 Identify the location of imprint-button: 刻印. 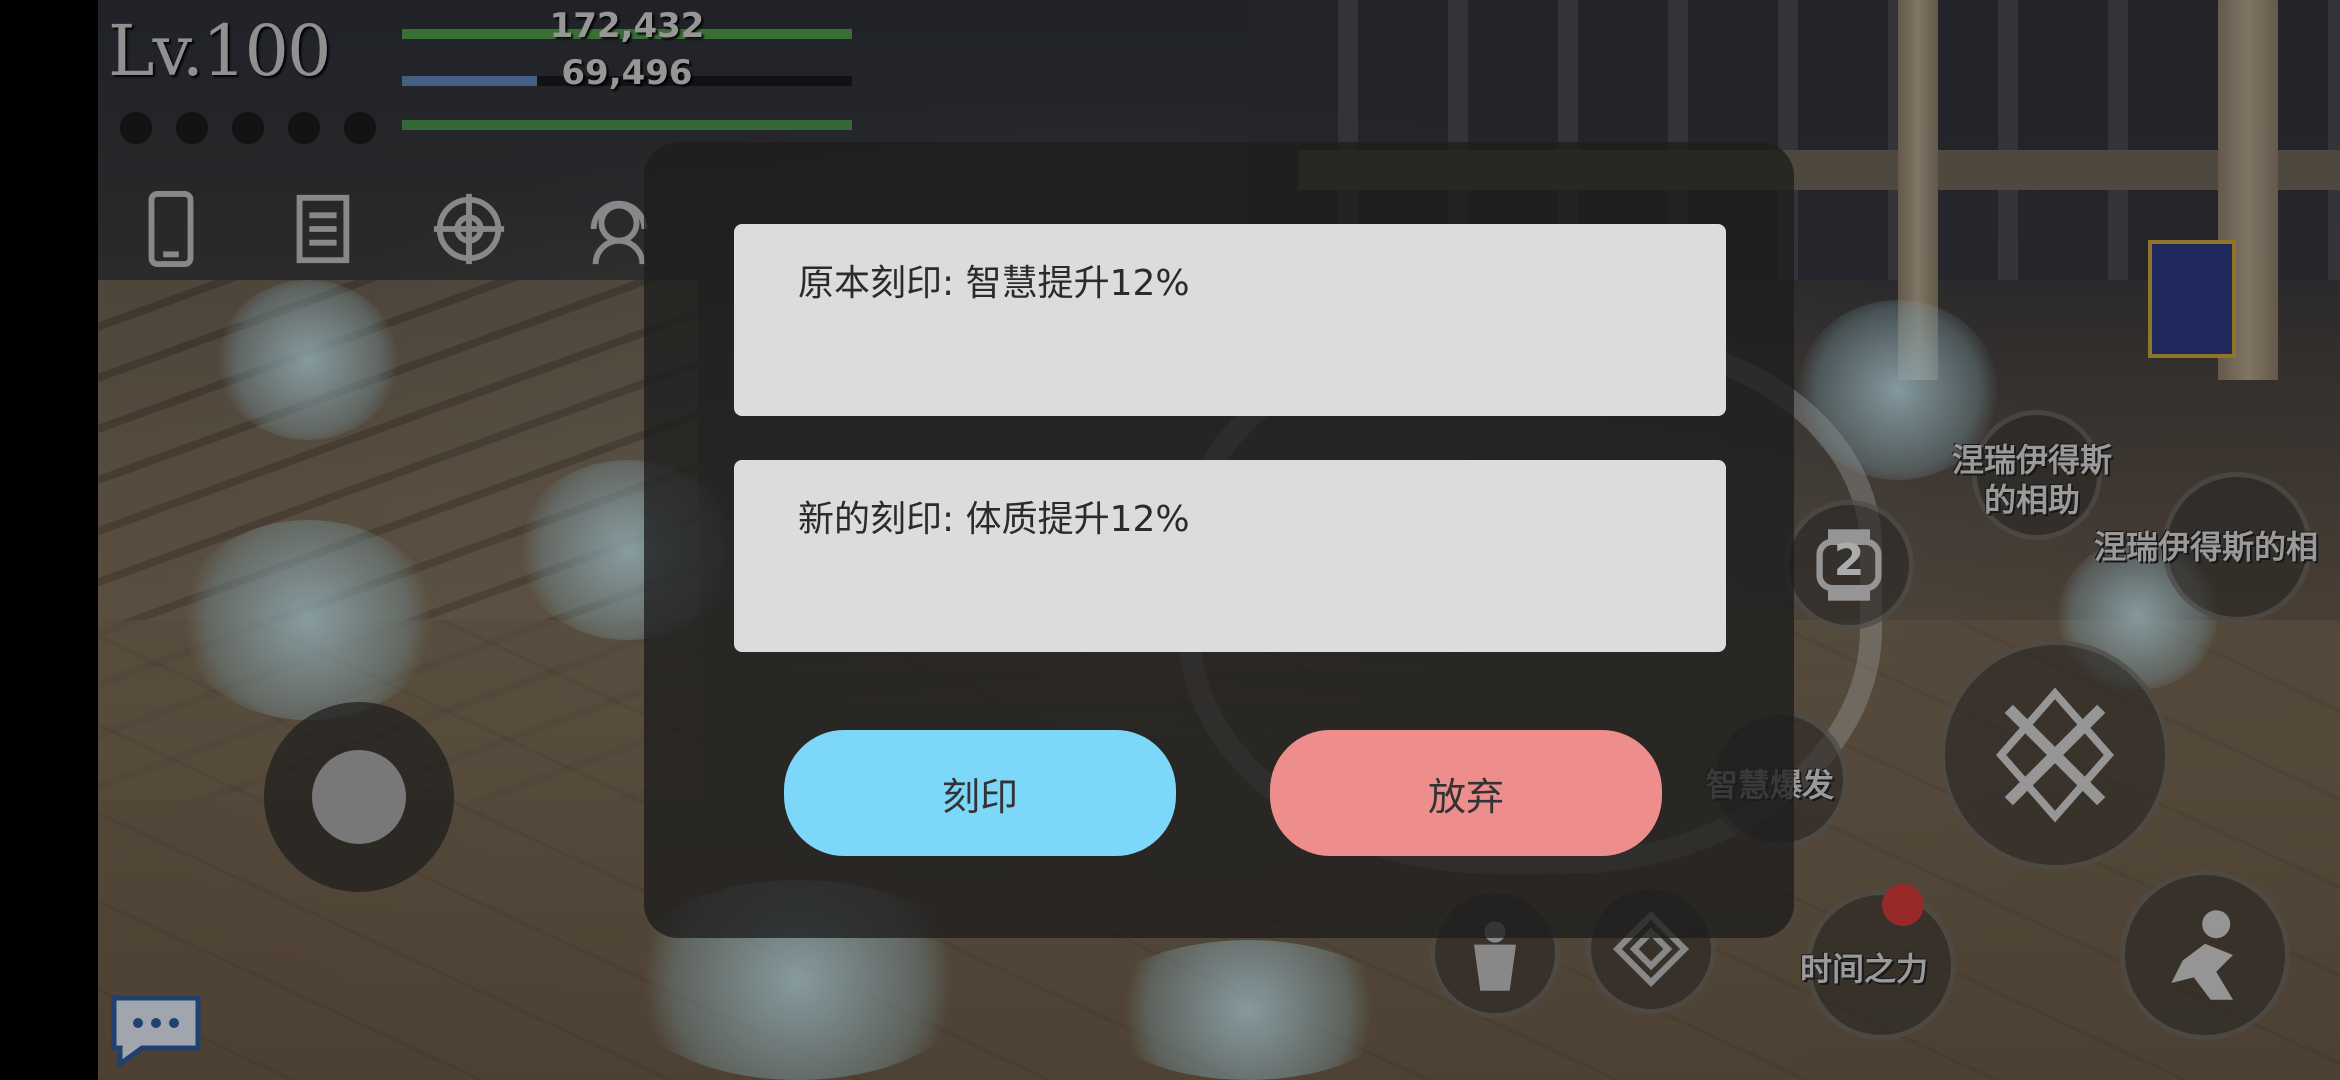
(980, 793).